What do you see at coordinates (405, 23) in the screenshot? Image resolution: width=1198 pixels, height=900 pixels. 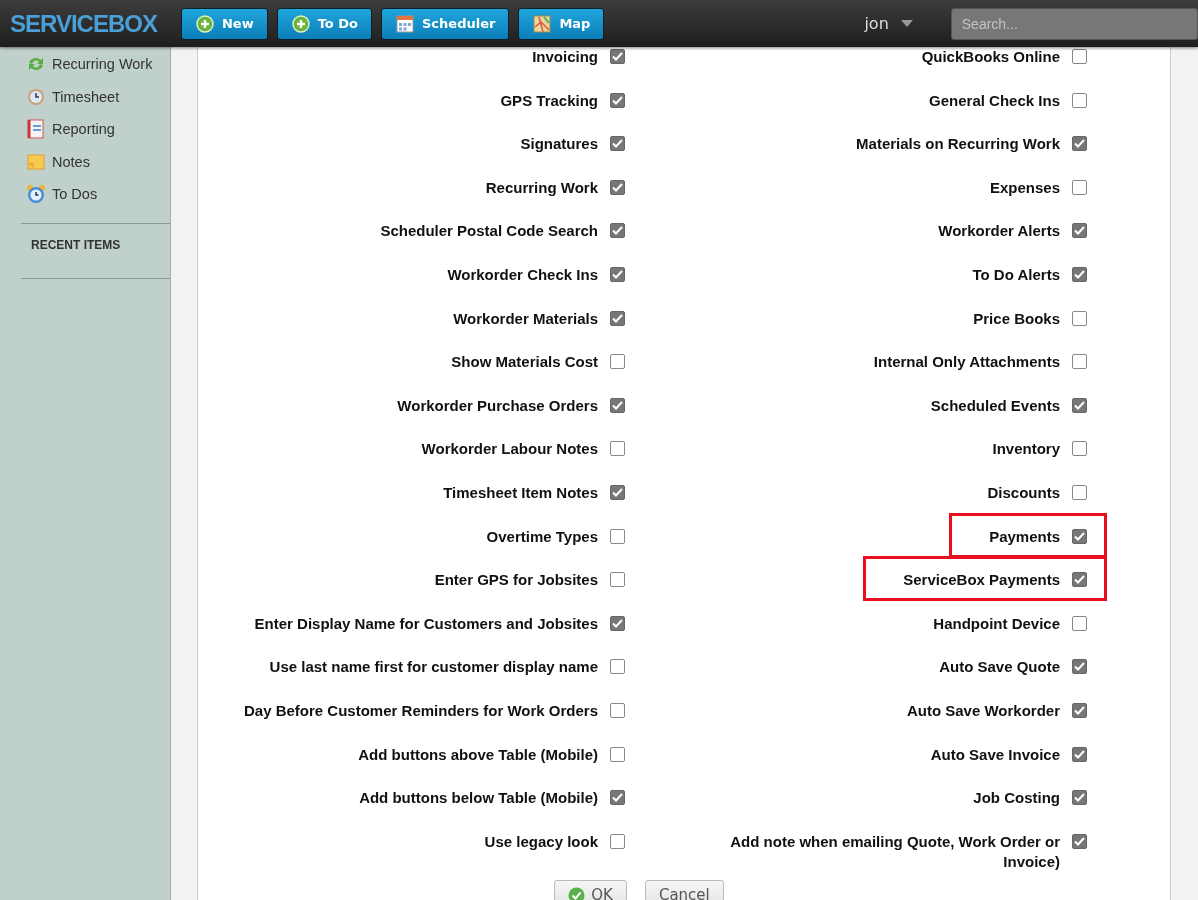 I see `calendar-icon` at bounding box center [405, 23].